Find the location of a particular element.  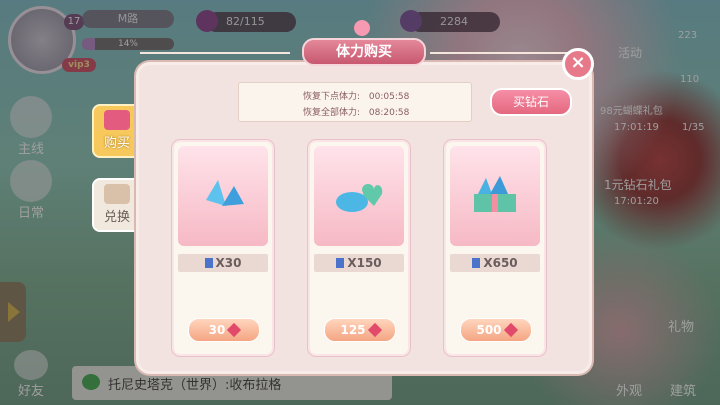

recovery-timer-box: 恢复下点体力: 00:05:58 恢复全部体力: 08:20:58 is located at coordinates (355, 102).